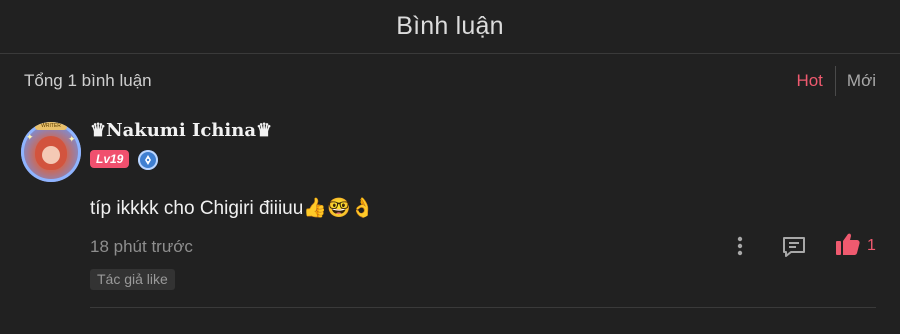  I want to click on like-button: 1, so click(855, 246).